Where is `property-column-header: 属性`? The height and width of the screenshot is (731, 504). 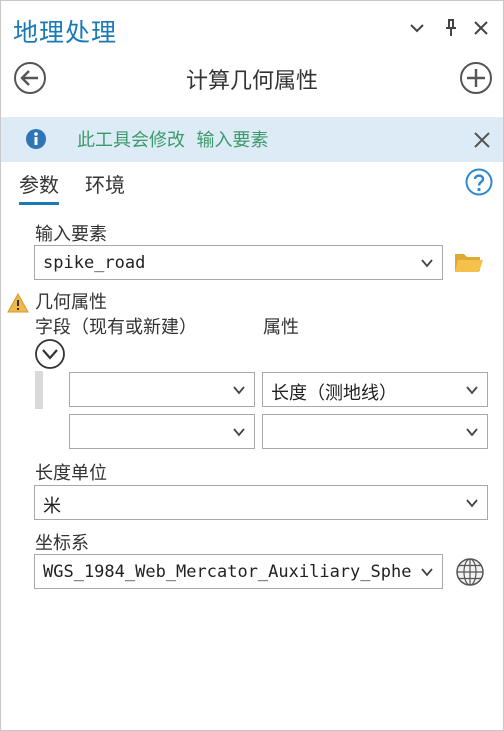 property-column-header: 属性 is located at coordinates (281, 327).